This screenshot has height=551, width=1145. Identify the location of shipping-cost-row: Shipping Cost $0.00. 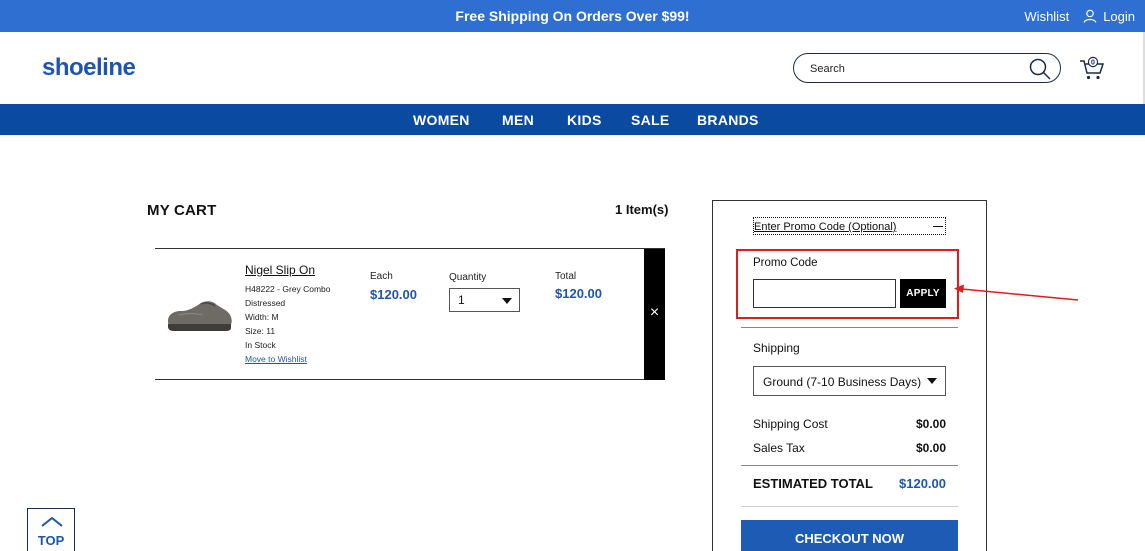
(849, 424).